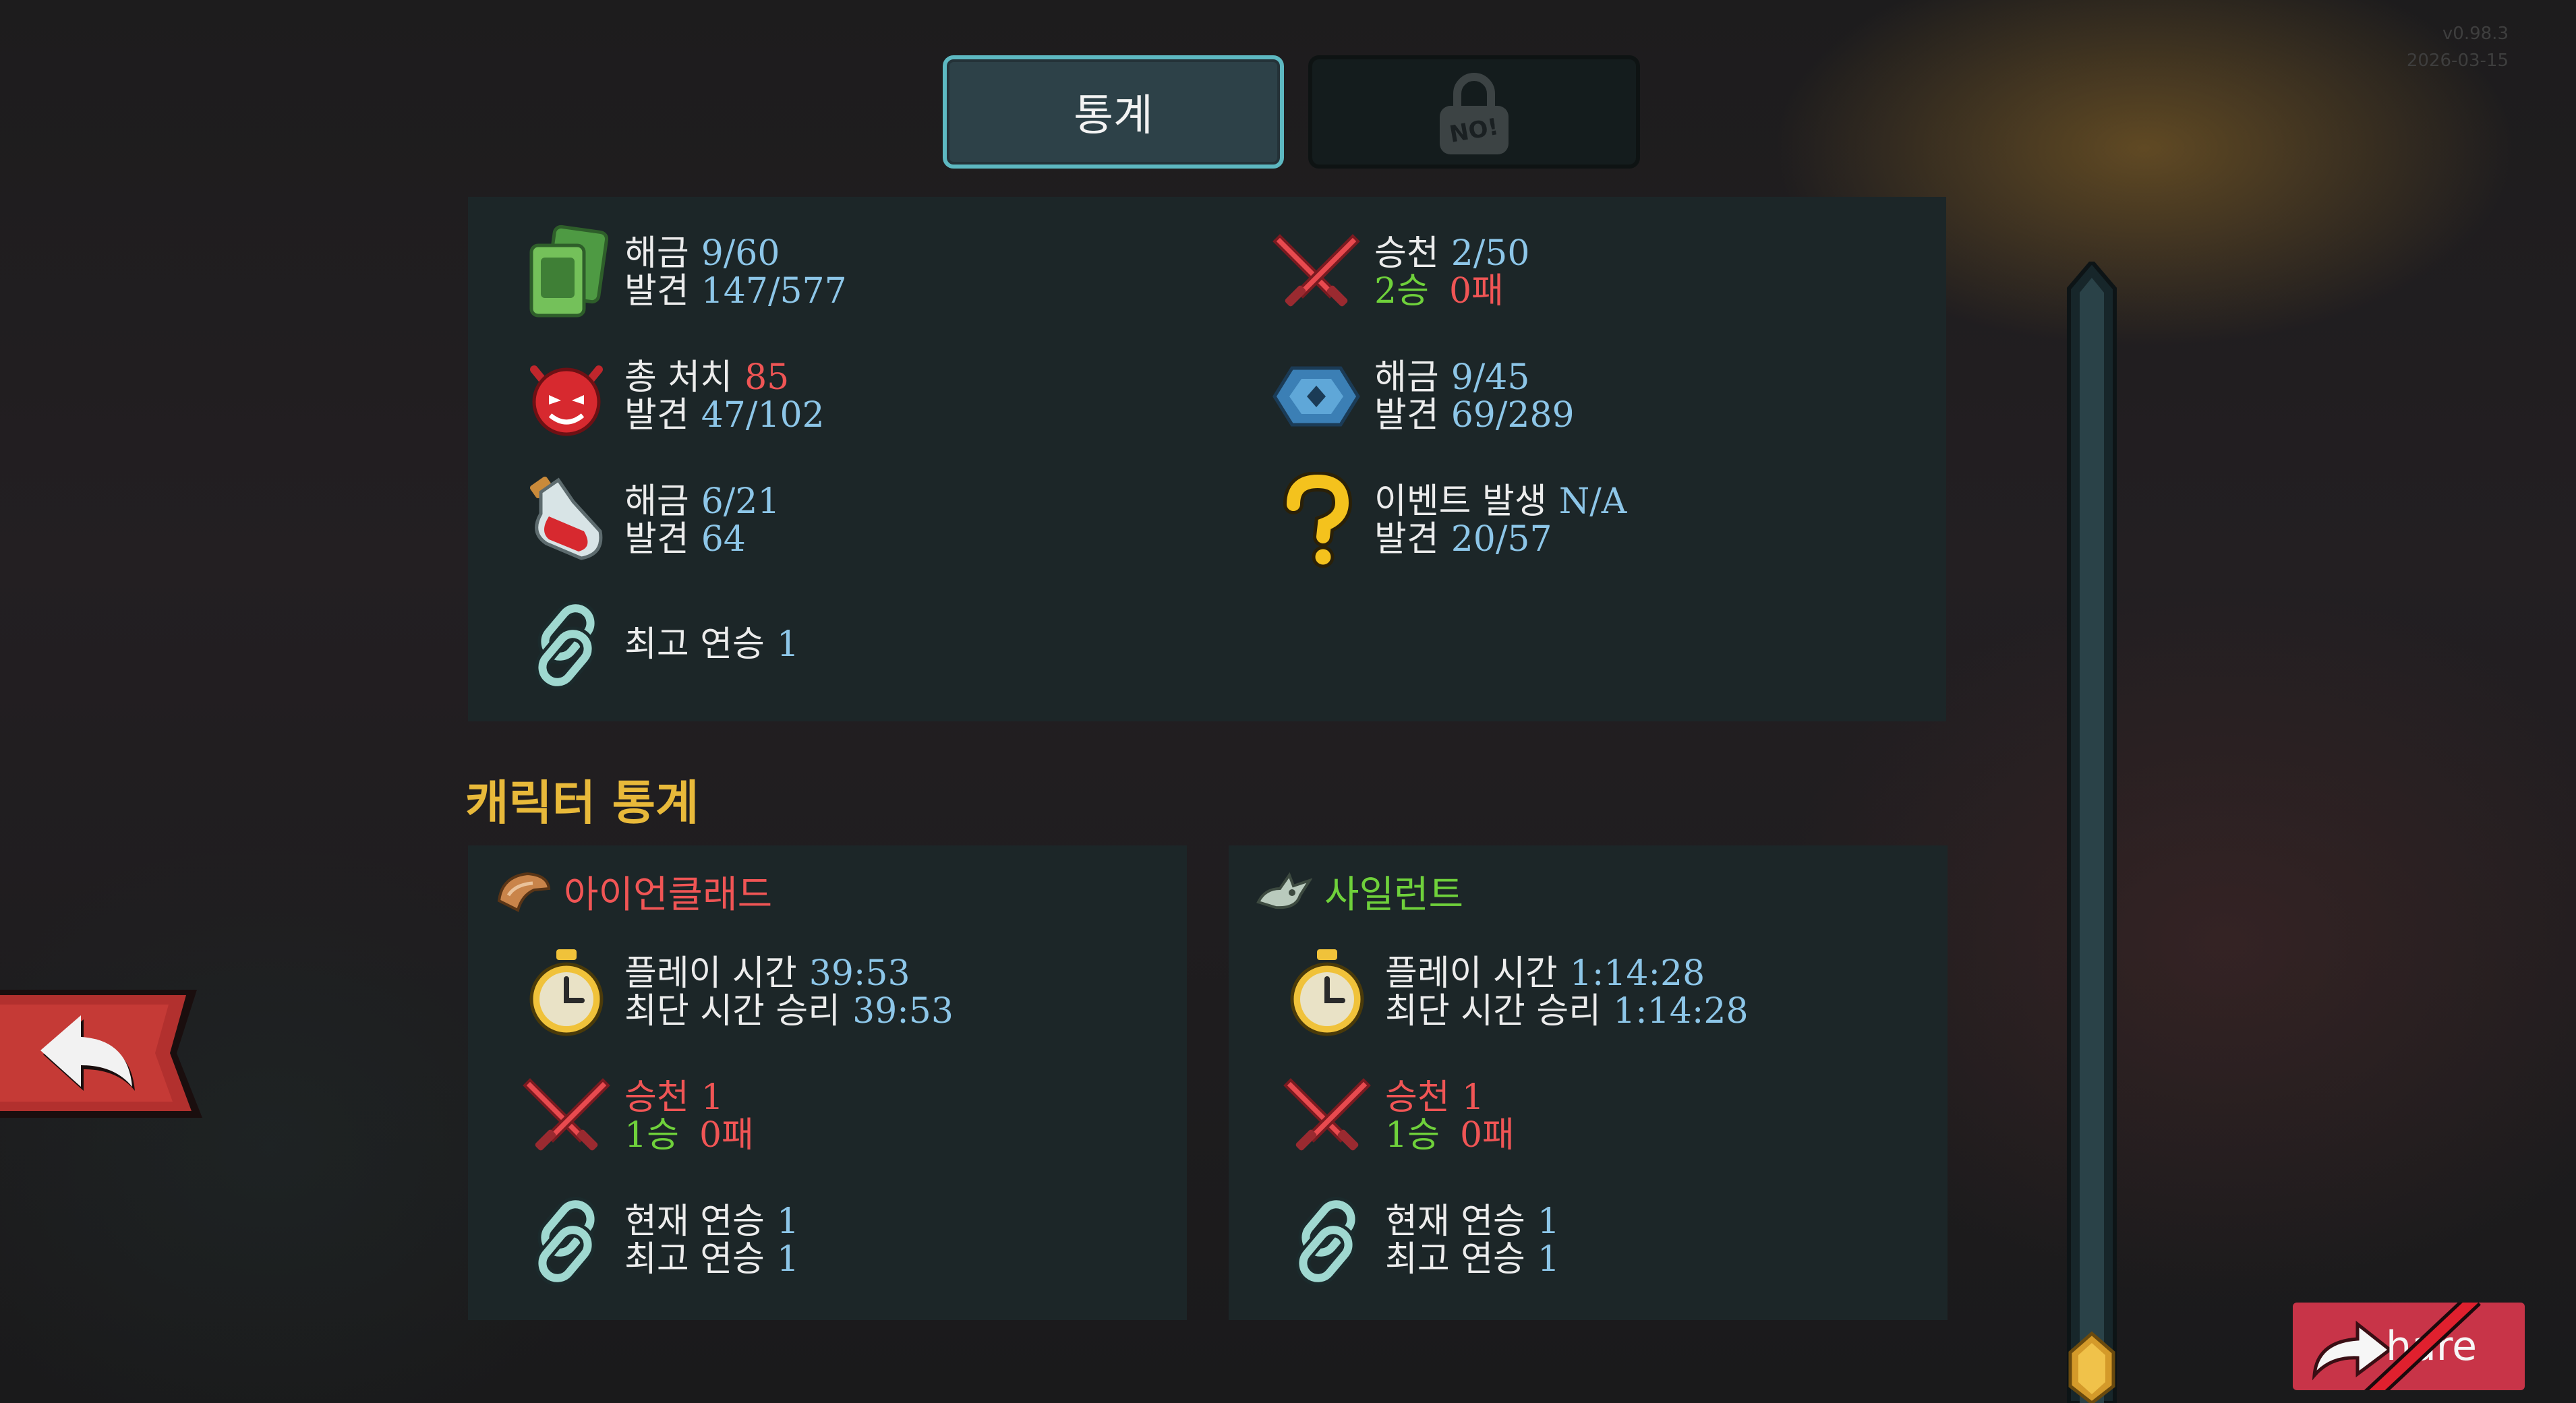 The height and width of the screenshot is (1403, 2576). Describe the element at coordinates (1316, 520) in the screenshot. I see `yellow-question-mark-icon` at that location.